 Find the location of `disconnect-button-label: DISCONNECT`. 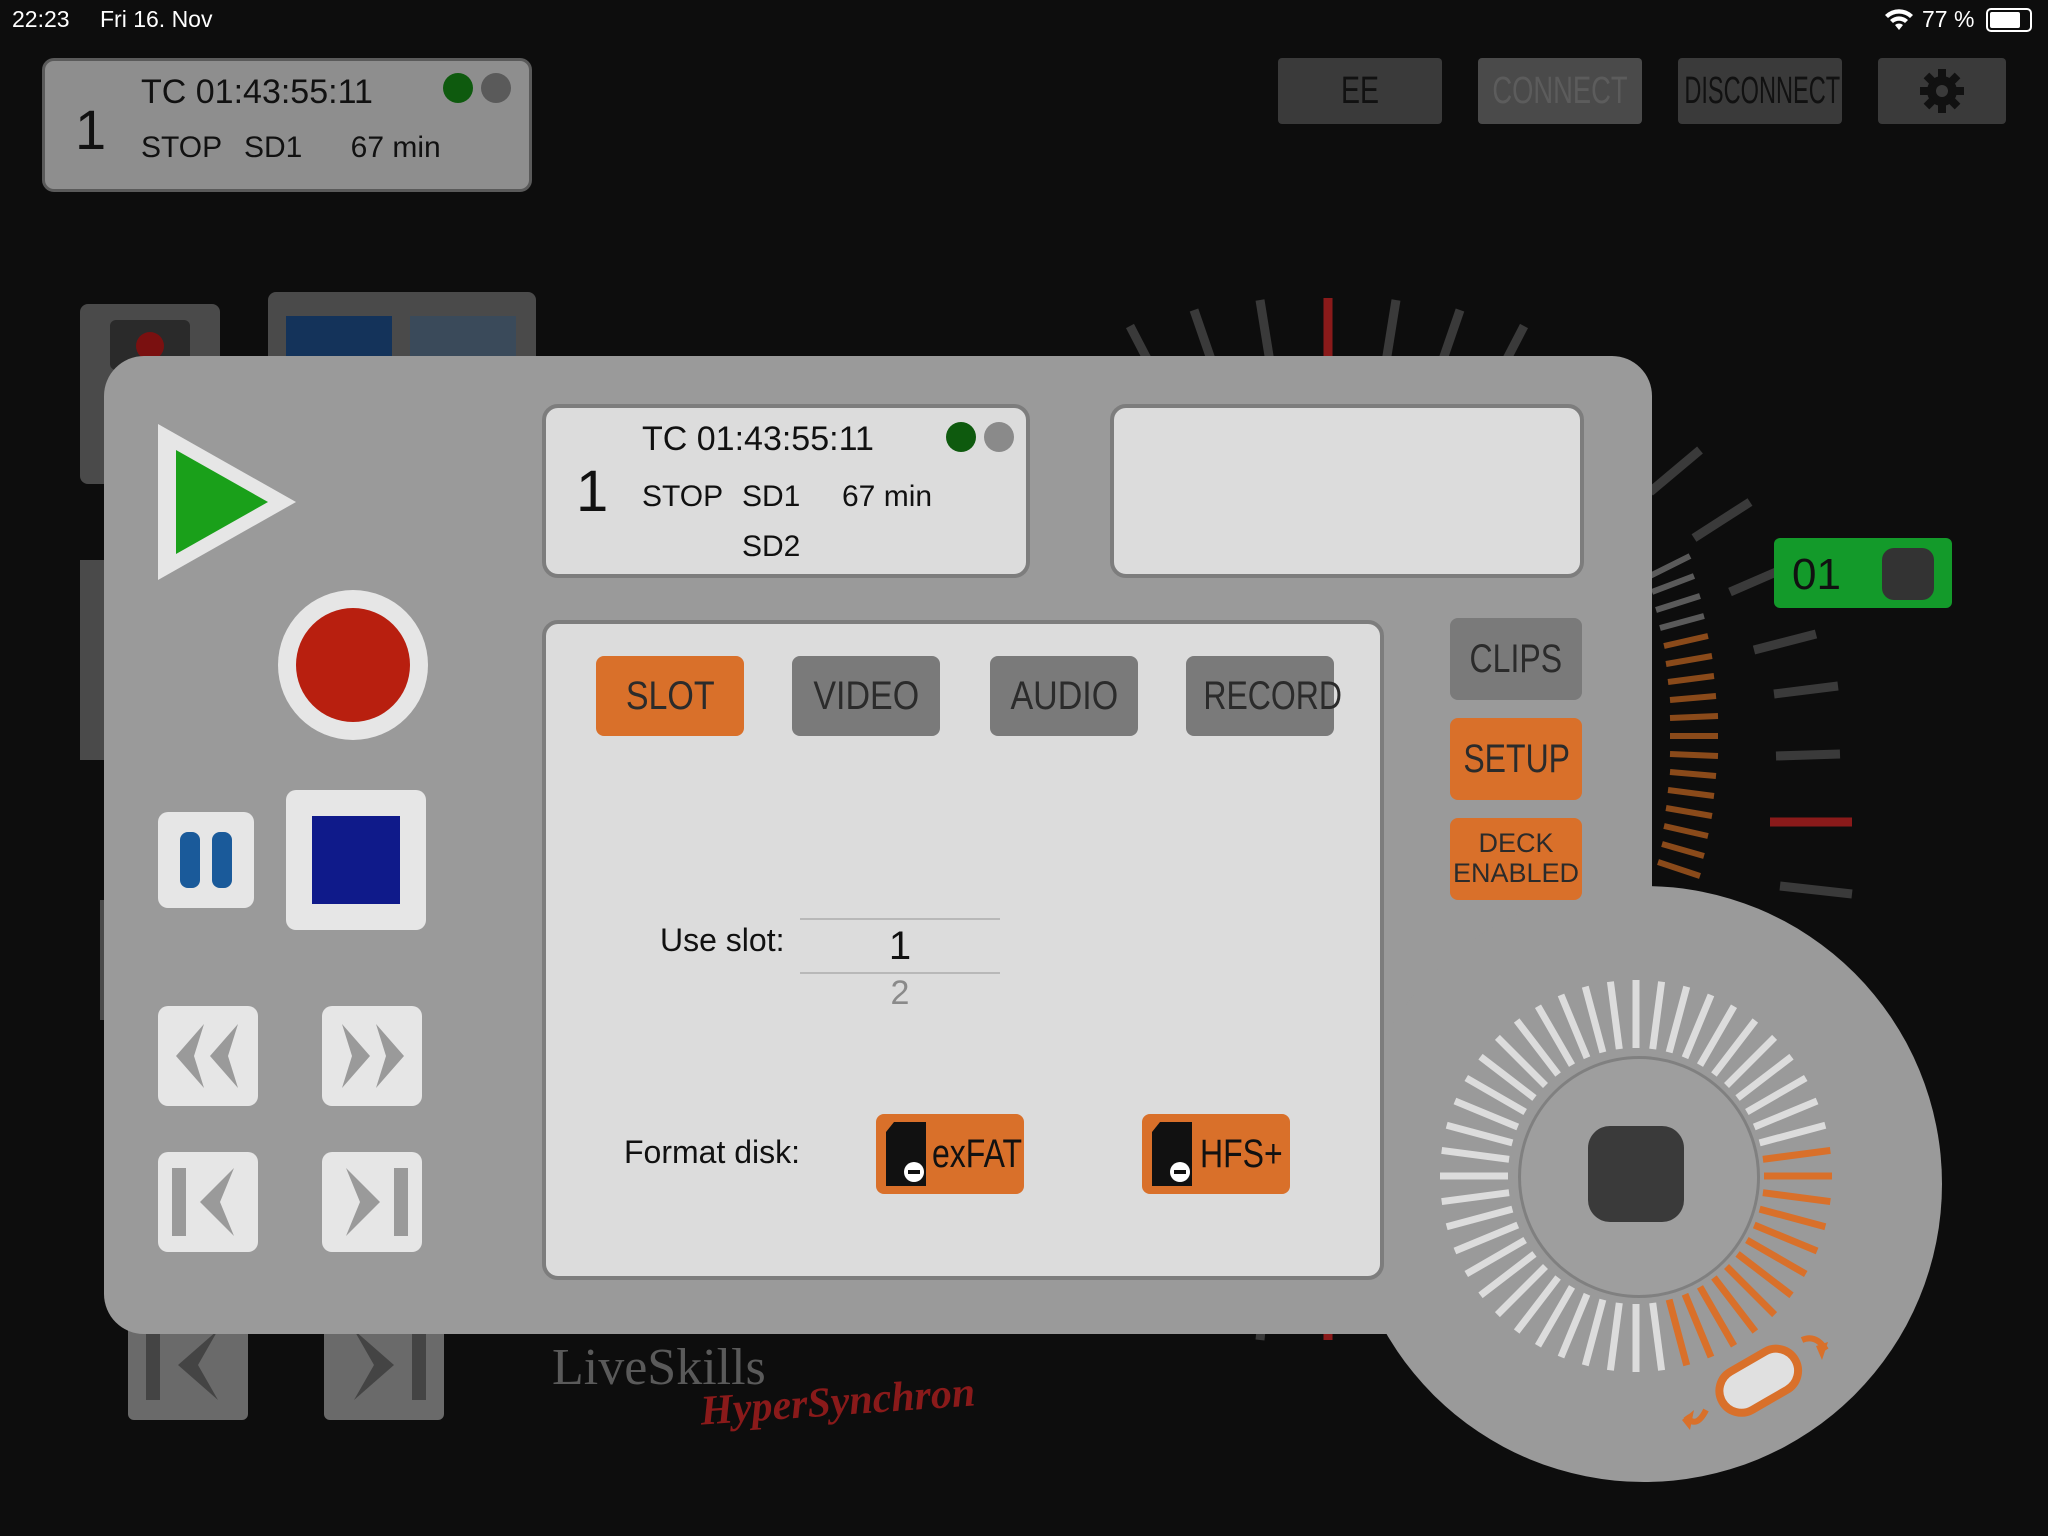

disconnect-button-label: DISCONNECT is located at coordinates (1762, 91).